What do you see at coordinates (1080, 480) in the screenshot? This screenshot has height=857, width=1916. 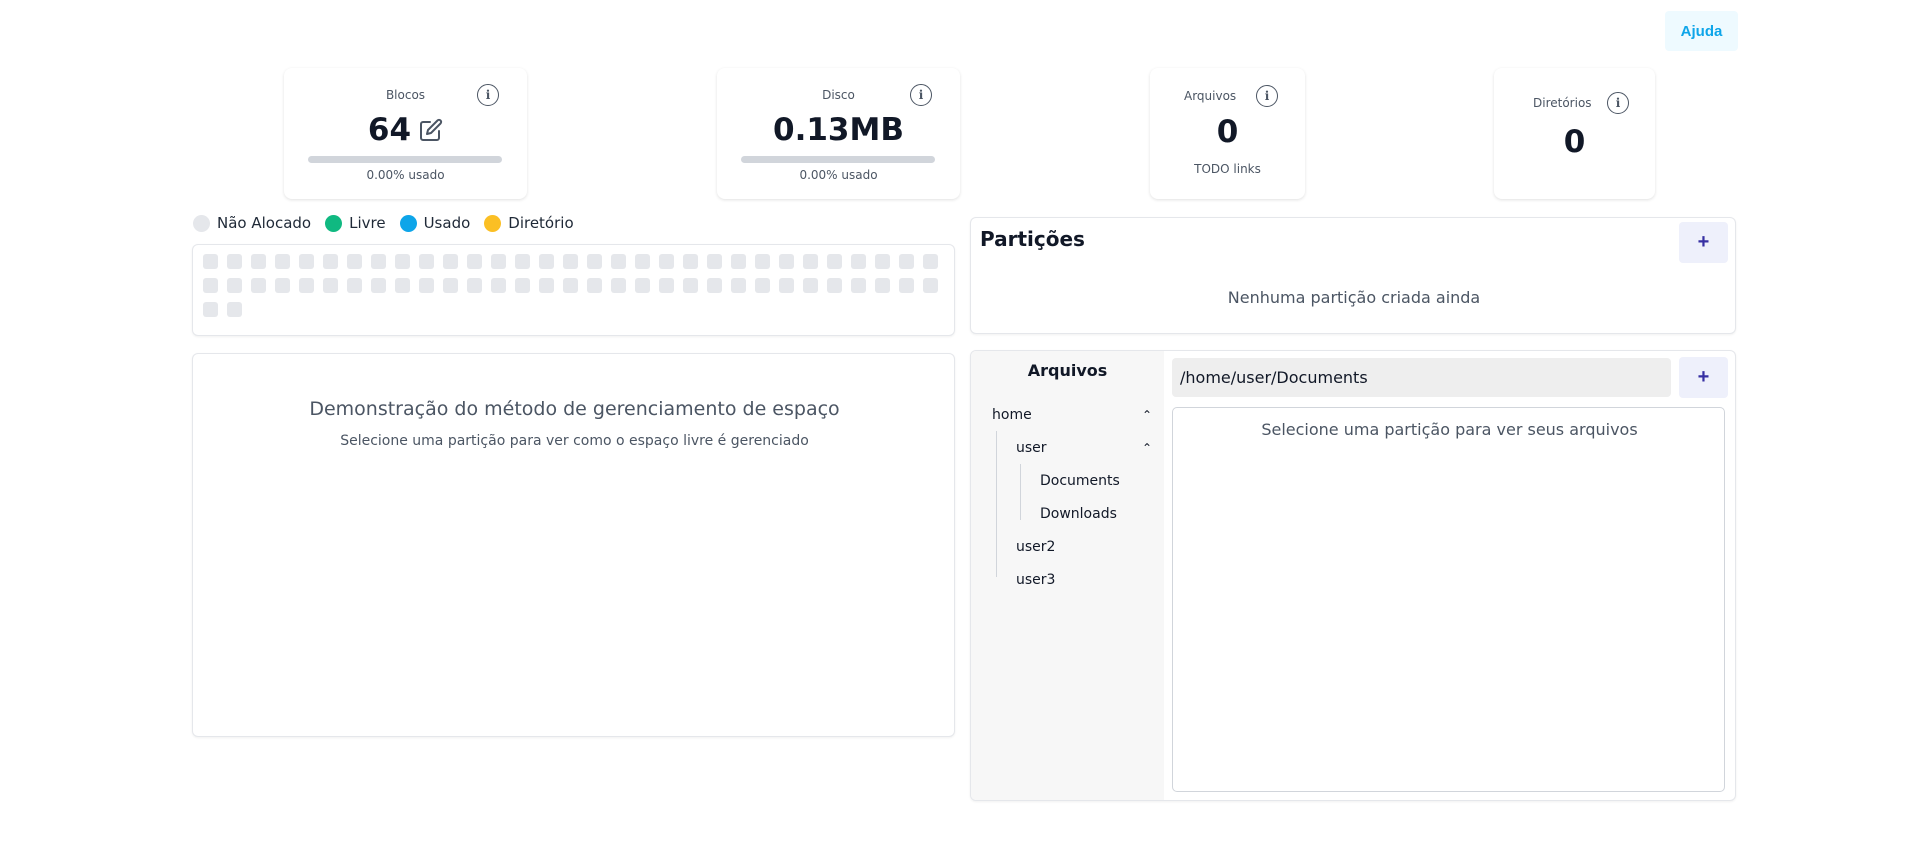 I see `tree-item-documents: Documents` at bounding box center [1080, 480].